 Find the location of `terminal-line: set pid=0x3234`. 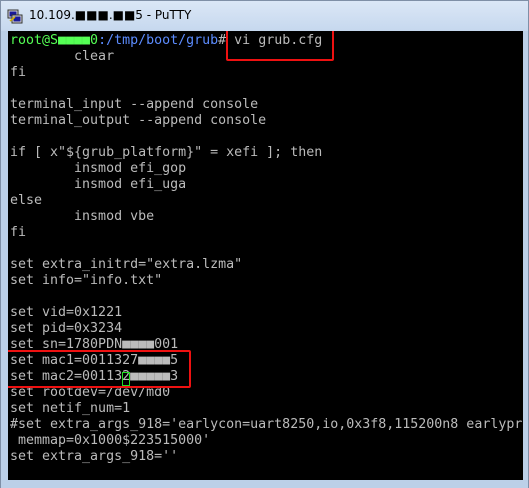

terminal-line: set pid=0x3234 is located at coordinates (66, 328).